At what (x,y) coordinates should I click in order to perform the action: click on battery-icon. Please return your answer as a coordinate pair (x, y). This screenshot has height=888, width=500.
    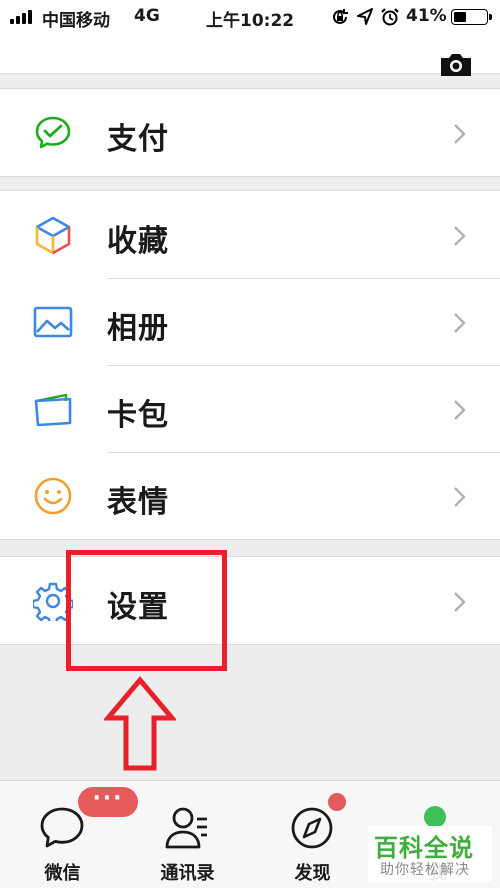
    Looking at the image, I should click on (471, 17).